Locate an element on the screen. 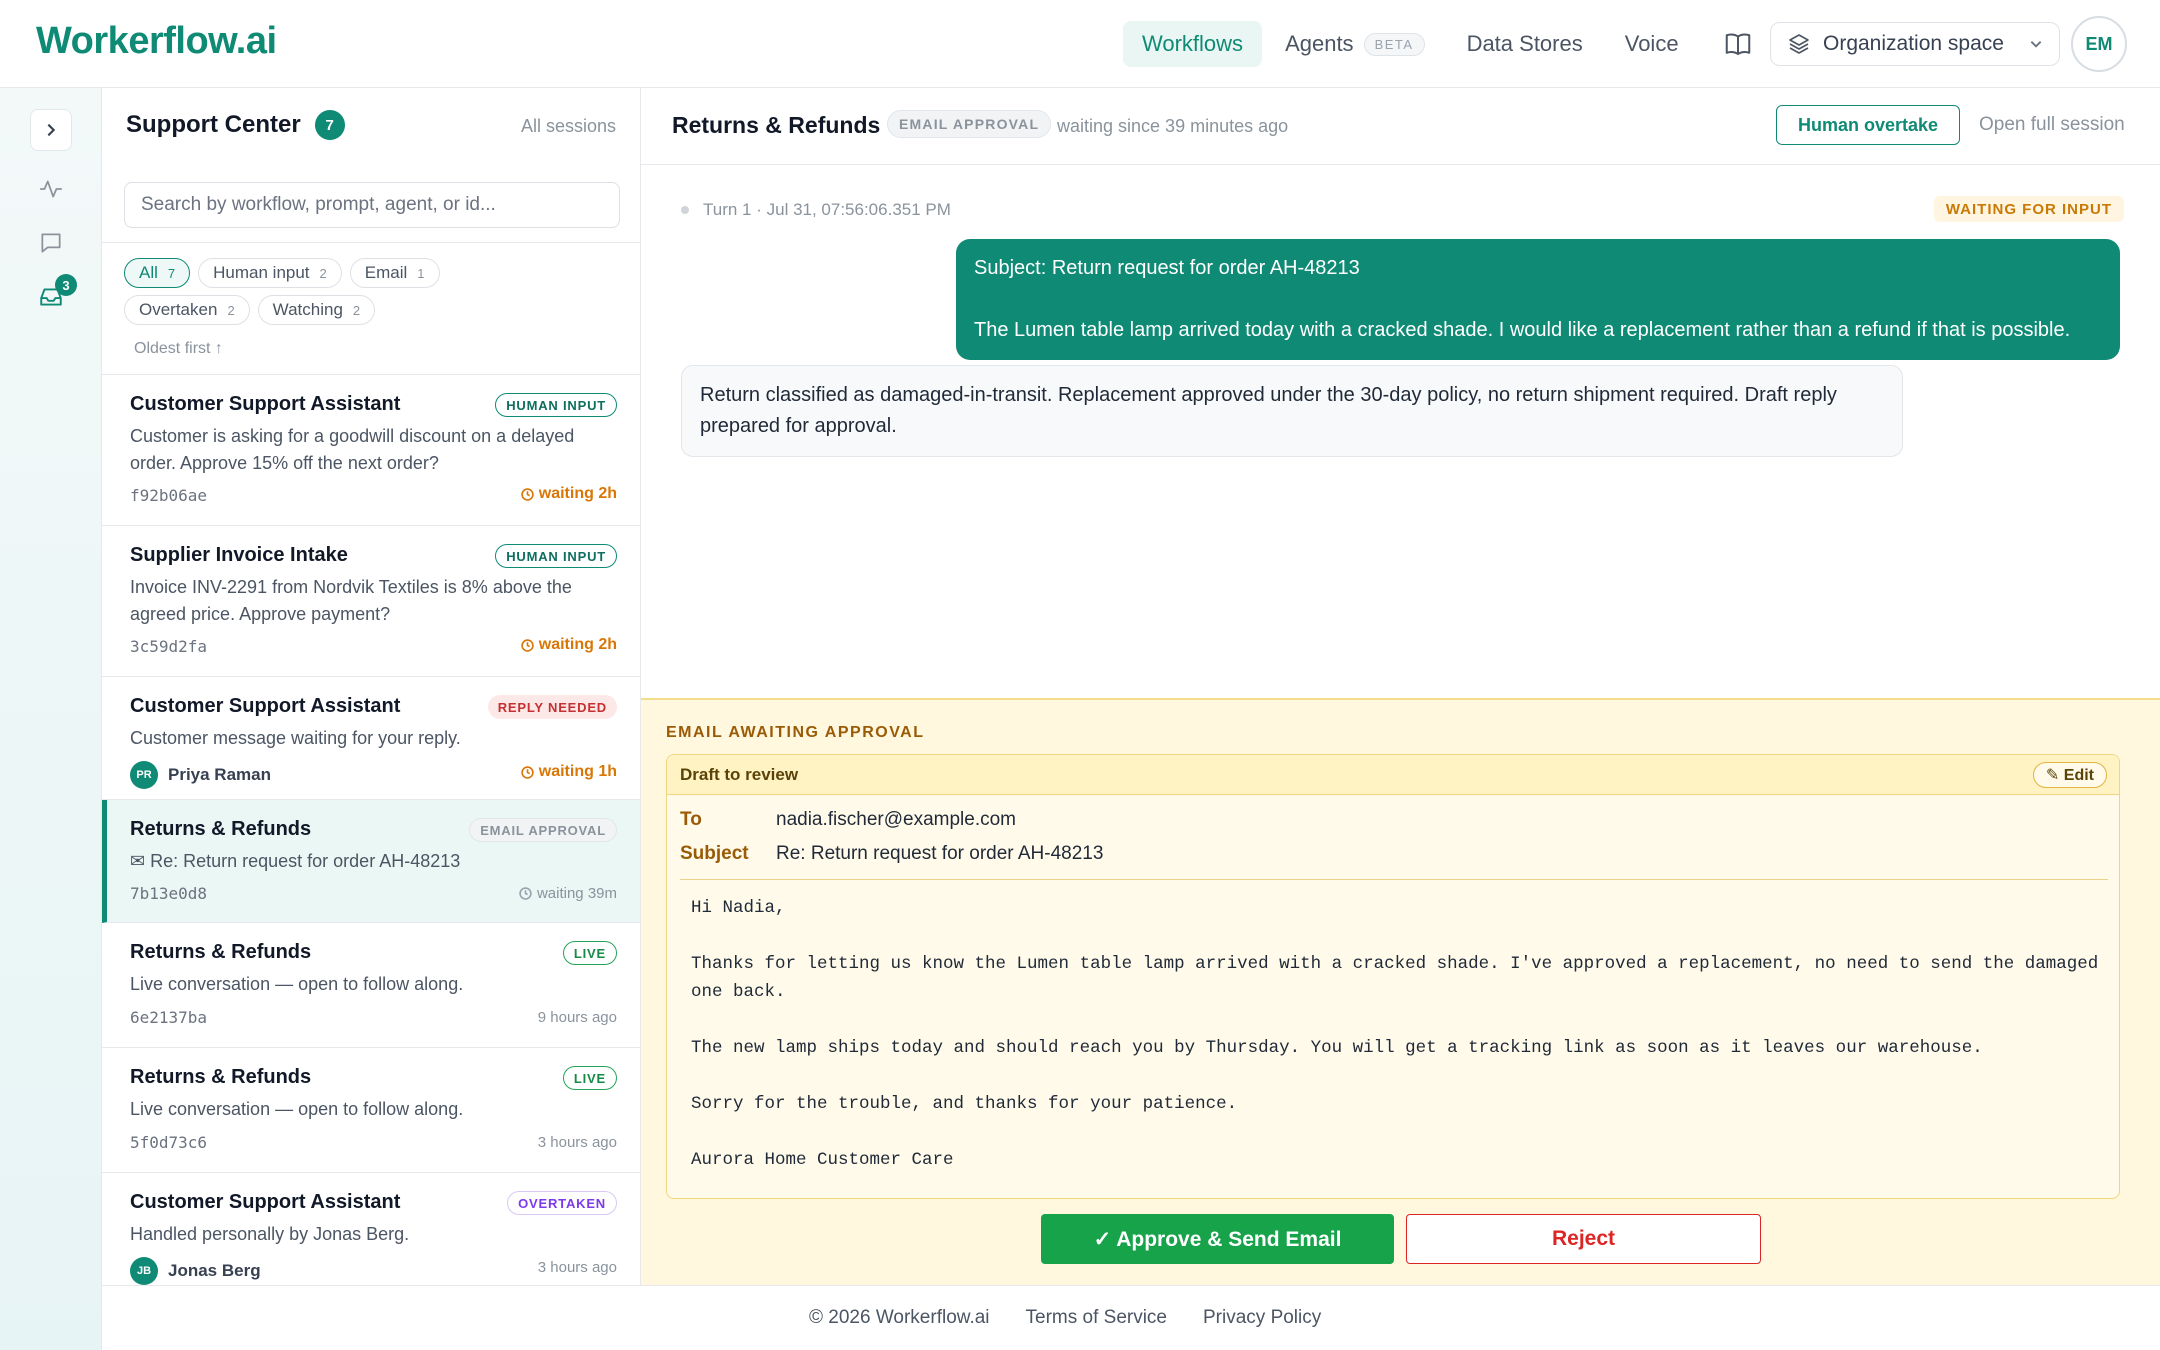 The width and height of the screenshot is (2160, 1350). nav-data-stores: Data Stores is located at coordinates (1525, 44).